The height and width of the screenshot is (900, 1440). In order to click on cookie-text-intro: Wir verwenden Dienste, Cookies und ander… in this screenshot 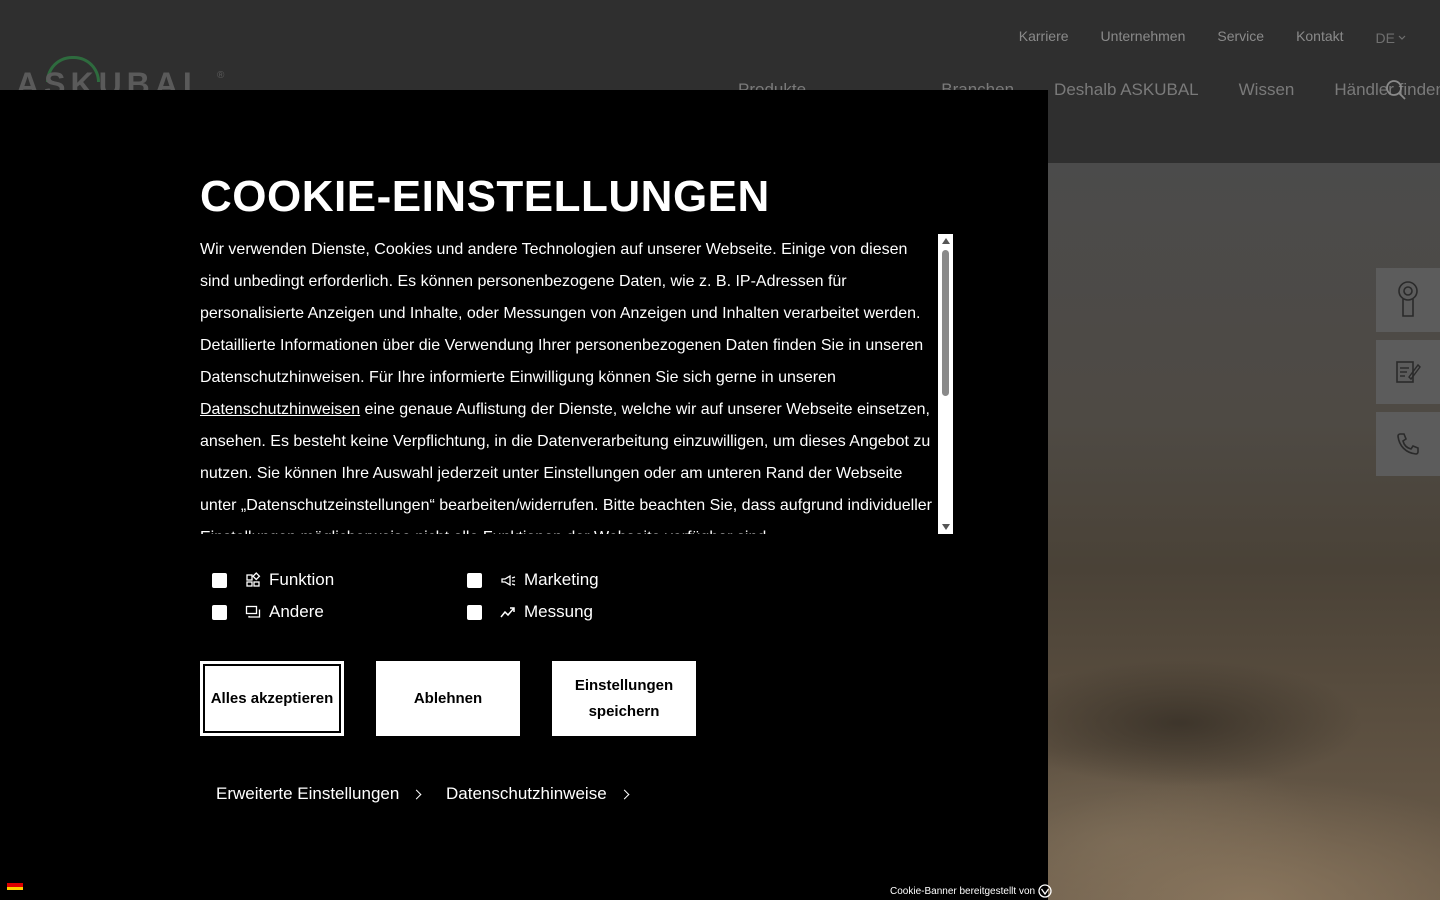, I will do `click(562, 313)`.